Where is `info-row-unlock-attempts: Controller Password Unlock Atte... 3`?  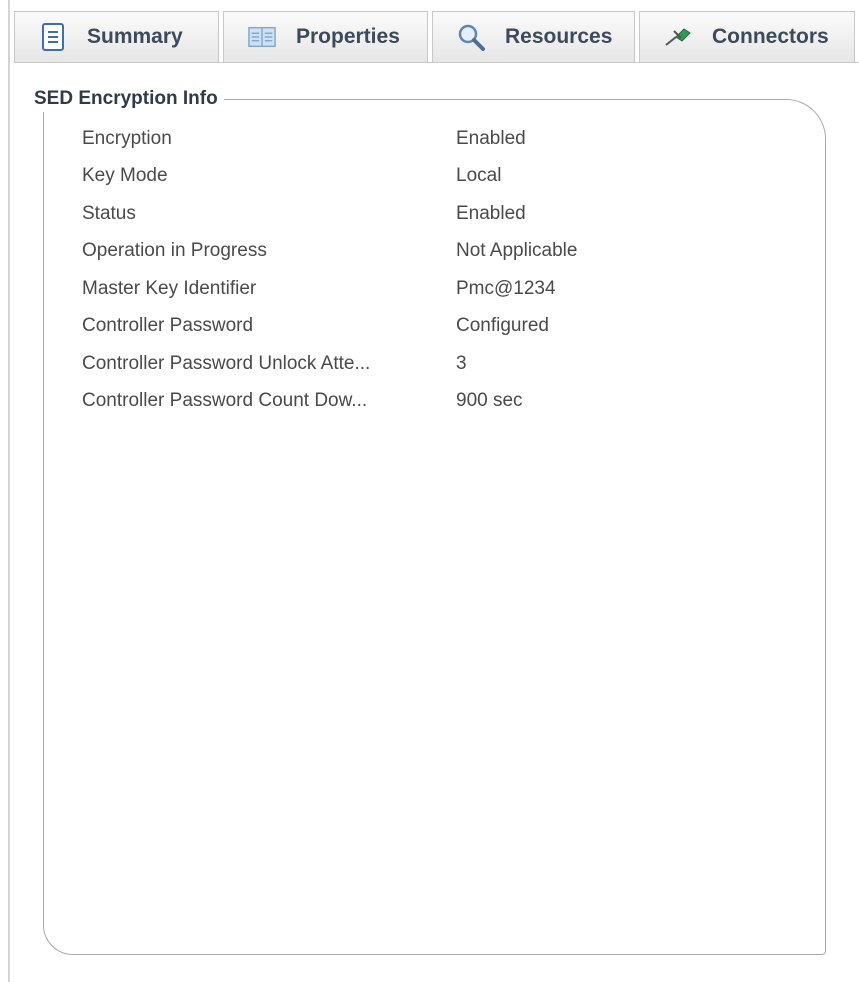 info-row-unlock-attempts: Controller Password Unlock Atte... 3 is located at coordinates (382, 364).